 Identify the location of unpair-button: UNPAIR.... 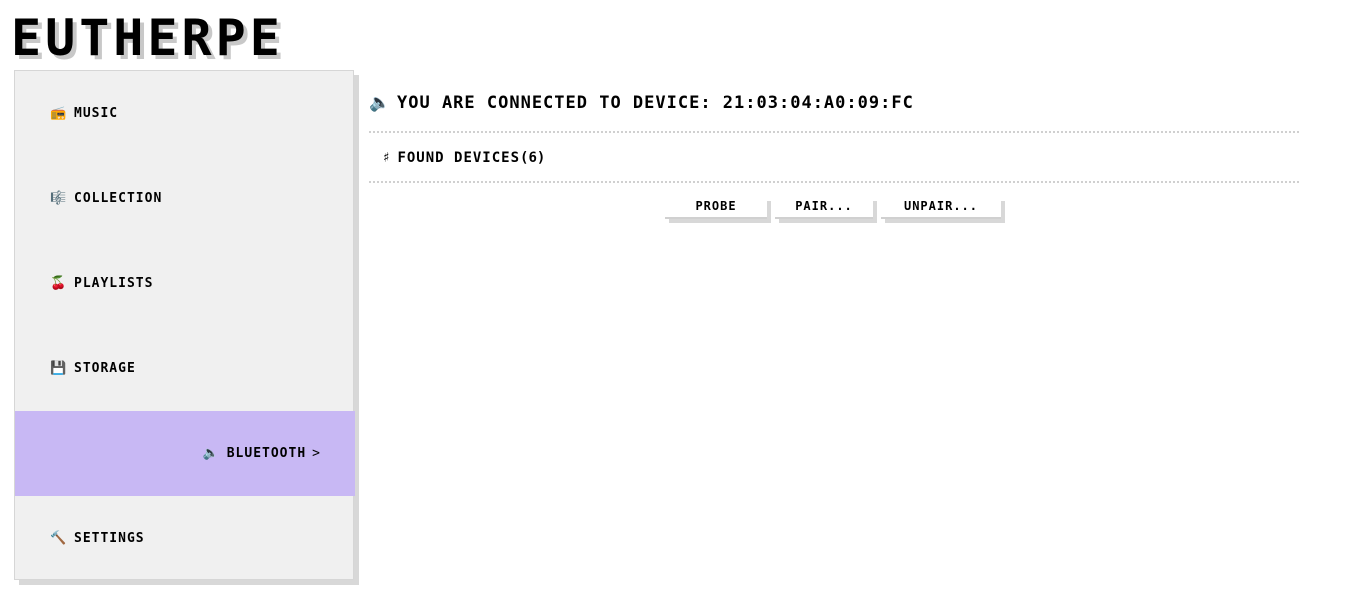
(941, 208).